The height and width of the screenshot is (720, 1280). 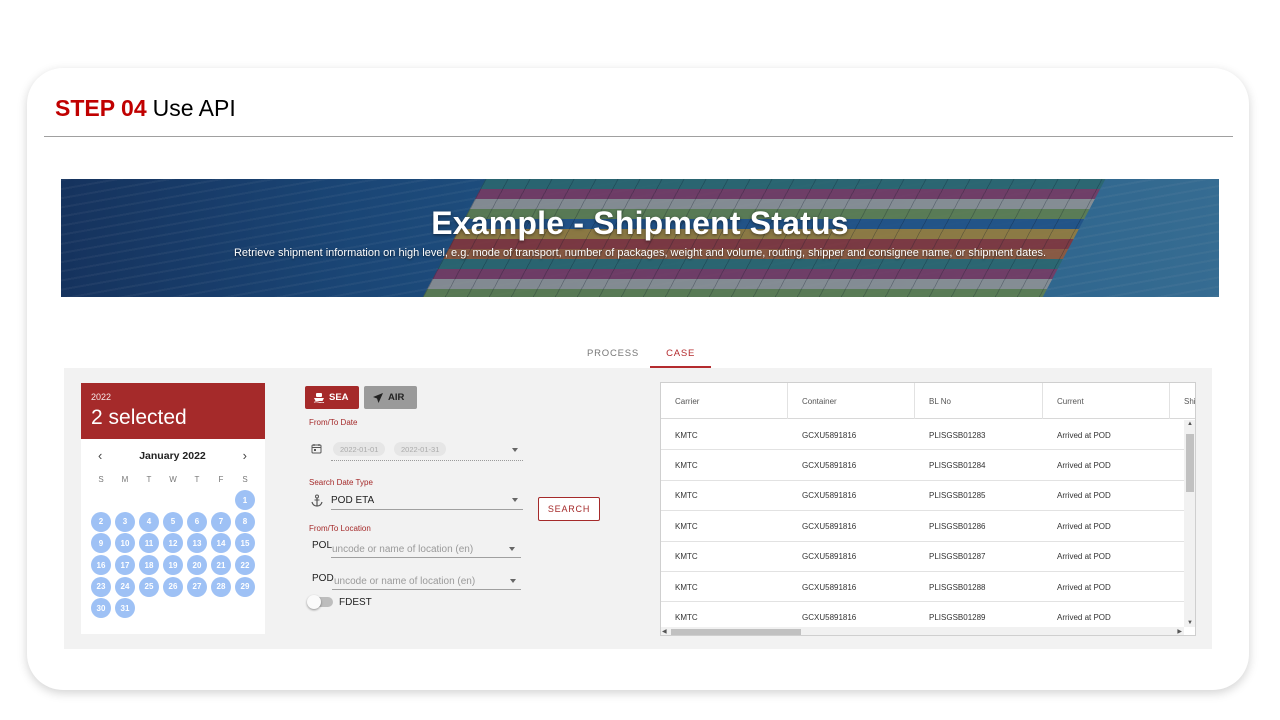 I want to click on calendar-day: 14, so click(x=221, y=543).